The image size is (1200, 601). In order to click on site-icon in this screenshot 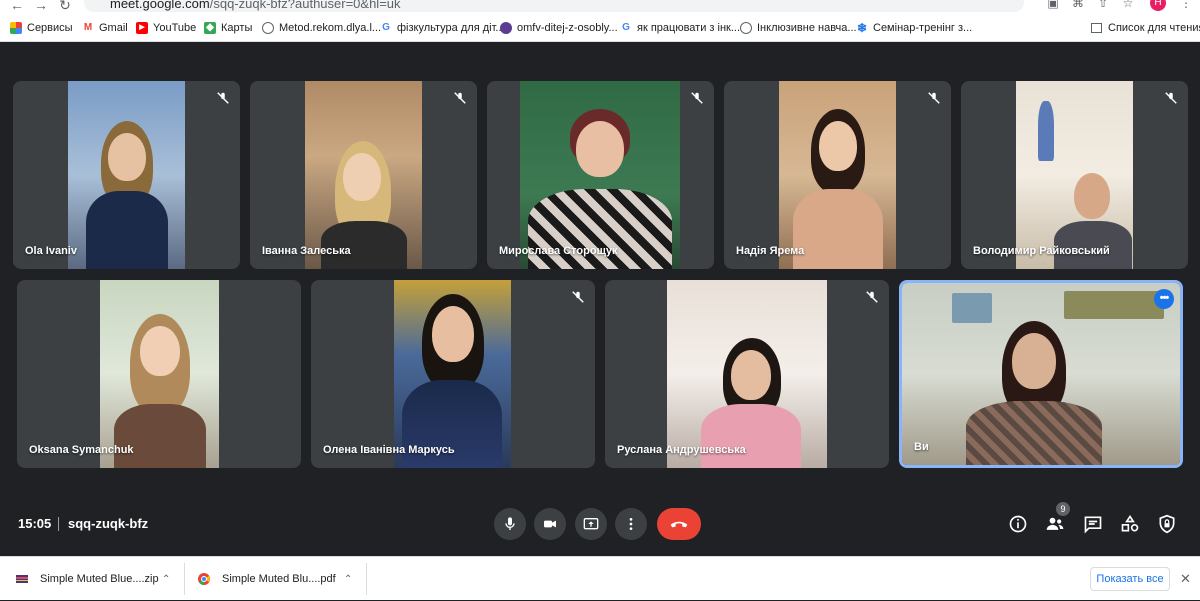, I will do `click(506, 28)`.